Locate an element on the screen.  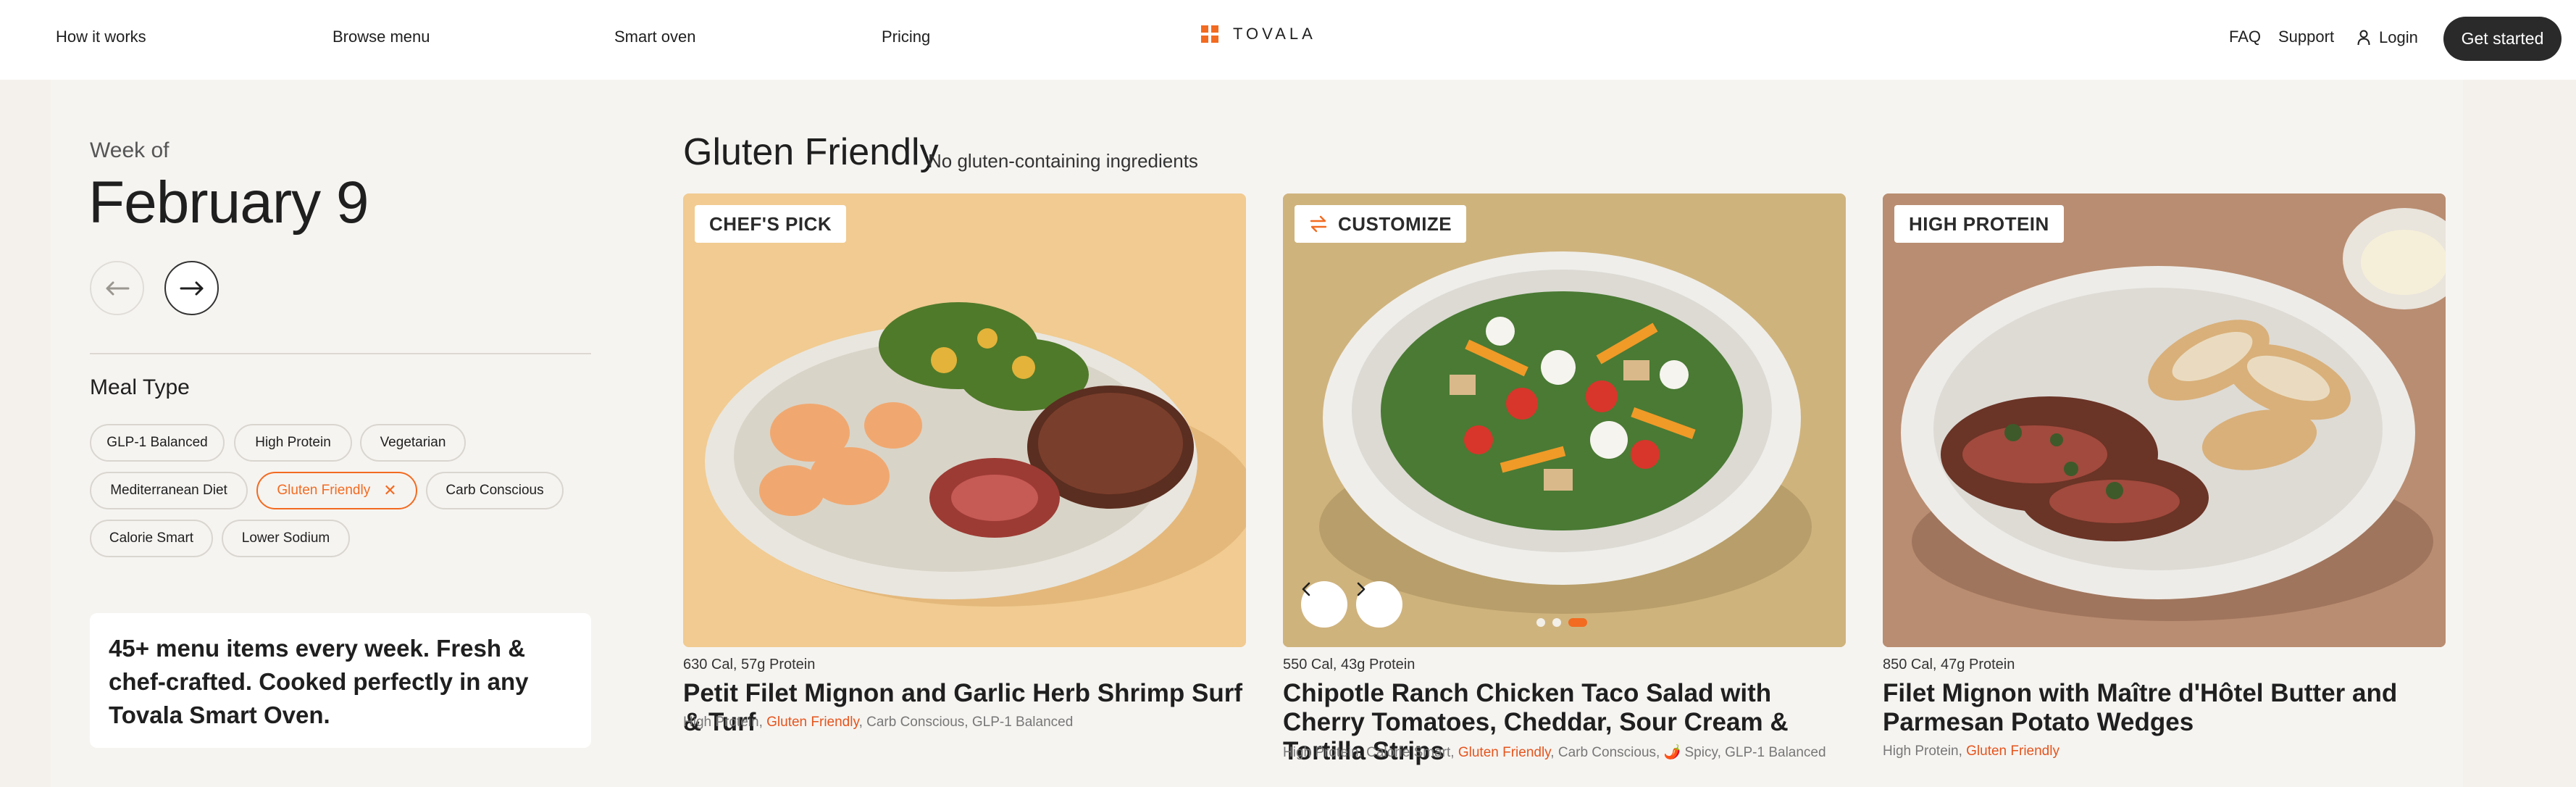
close-icon: ✕ is located at coordinates (389, 490).